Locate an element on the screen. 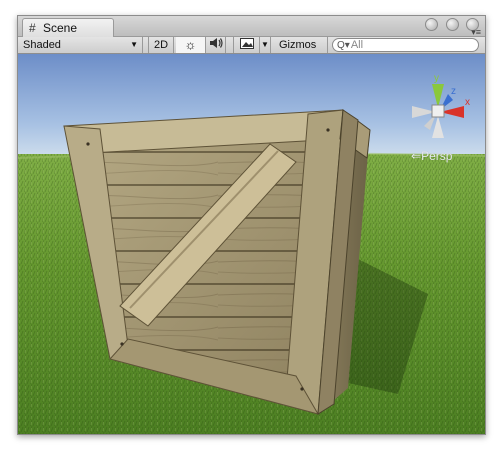  image-icon is located at coordinates (246, 43).